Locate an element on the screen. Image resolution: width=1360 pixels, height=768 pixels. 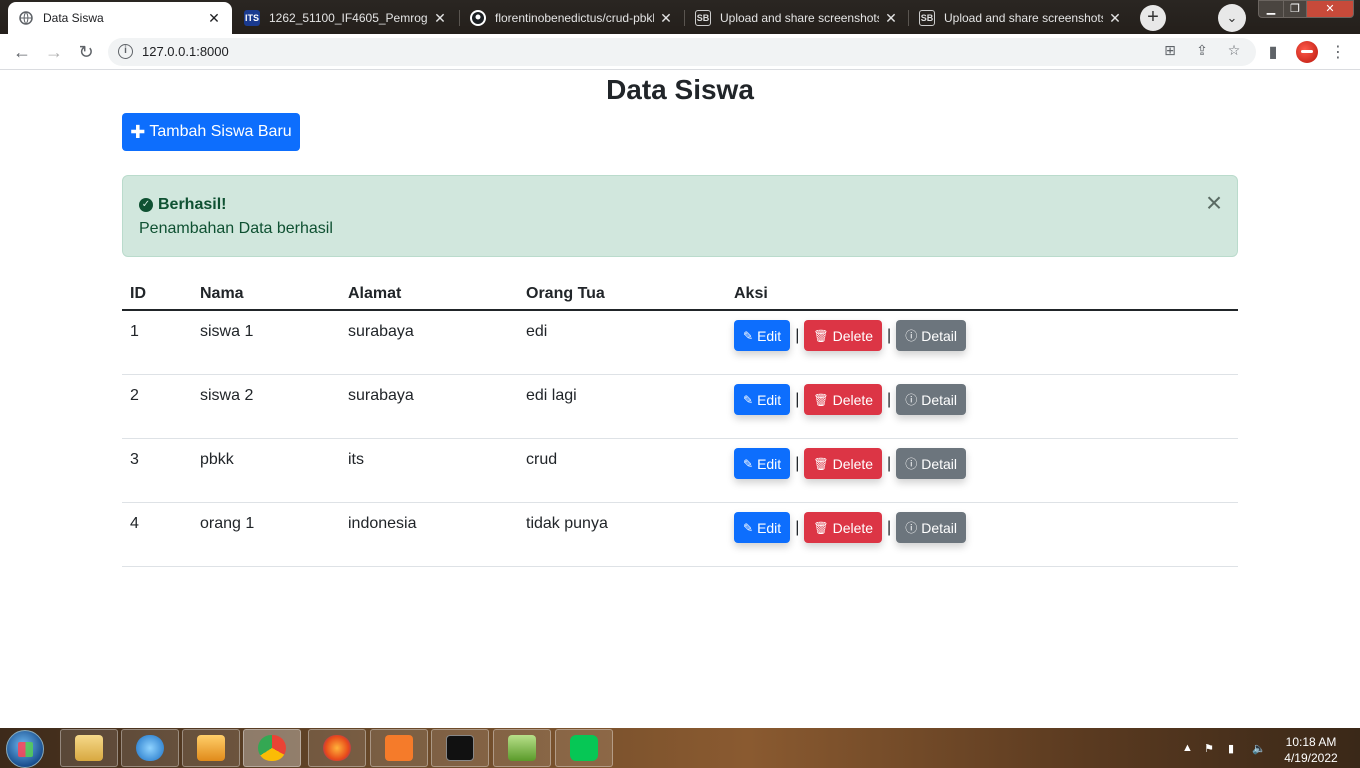
add-student-button: ✚ Tambah Siswa Baru is located at coordinates (211, 132).